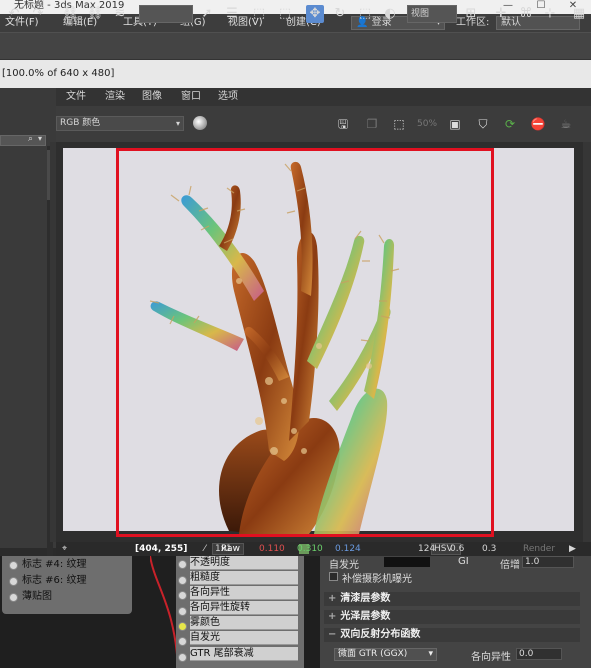  What do you see at coordinates (166, 14) in the screenshot?
I see `selection-filter-dropdown` at bounding box center [166, 14].